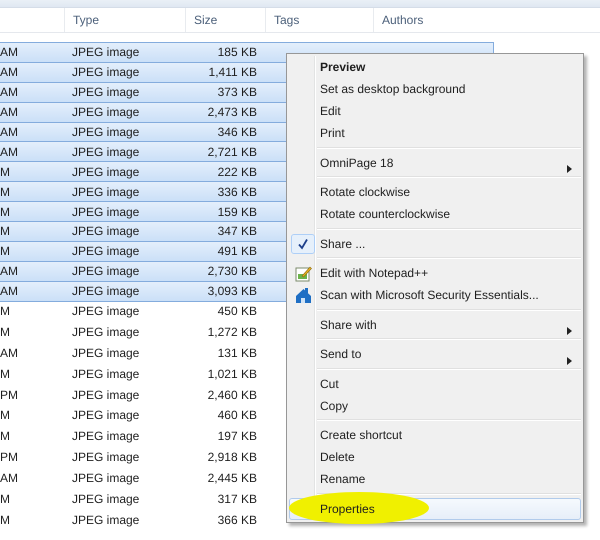 The width and height of the screenshot is (600, 540). What do you see at coordinates (231, 332) in the screenshot?
I see `table-cell-text: 1,272 KB` at bounding box center [231, 332].